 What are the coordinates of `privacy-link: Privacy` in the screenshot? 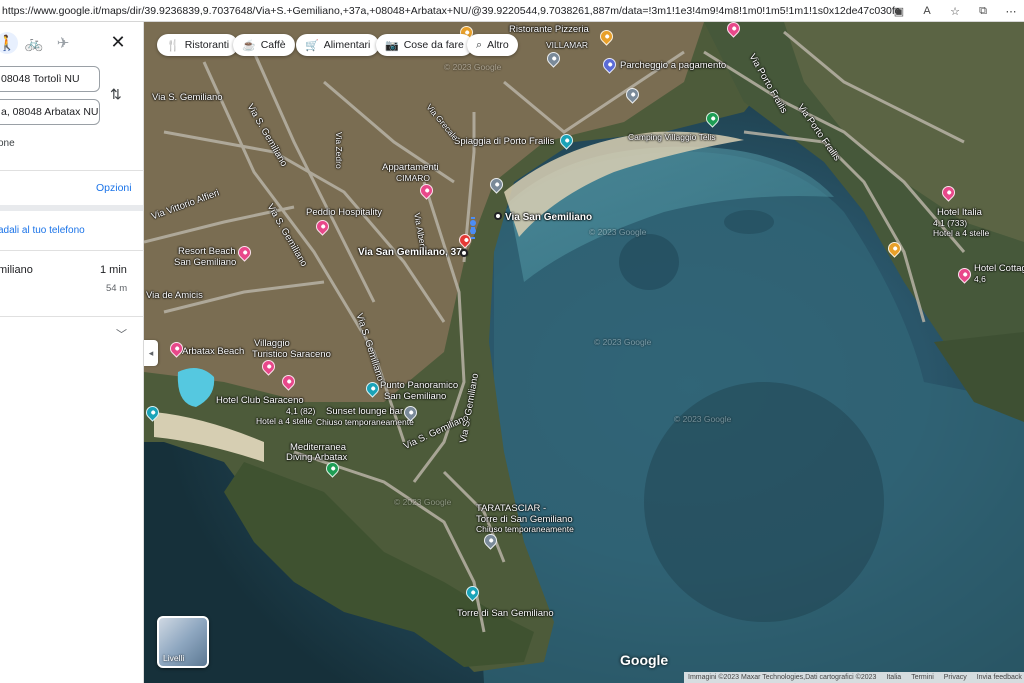 It's located at (955, 677).